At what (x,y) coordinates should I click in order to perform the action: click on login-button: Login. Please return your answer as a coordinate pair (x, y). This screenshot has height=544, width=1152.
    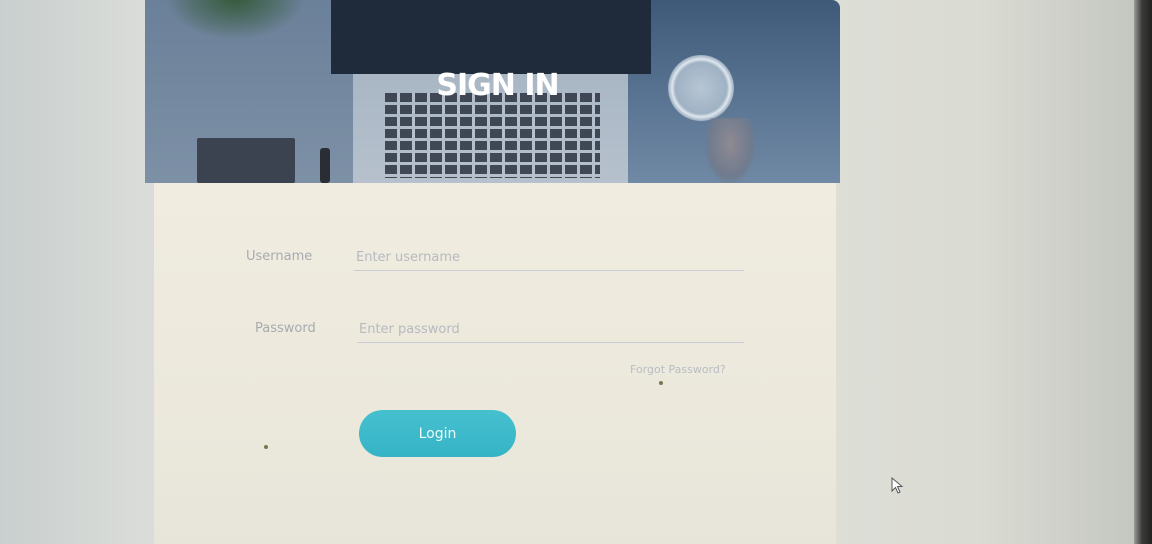
    Looking at the image, I should click on (437, 433).